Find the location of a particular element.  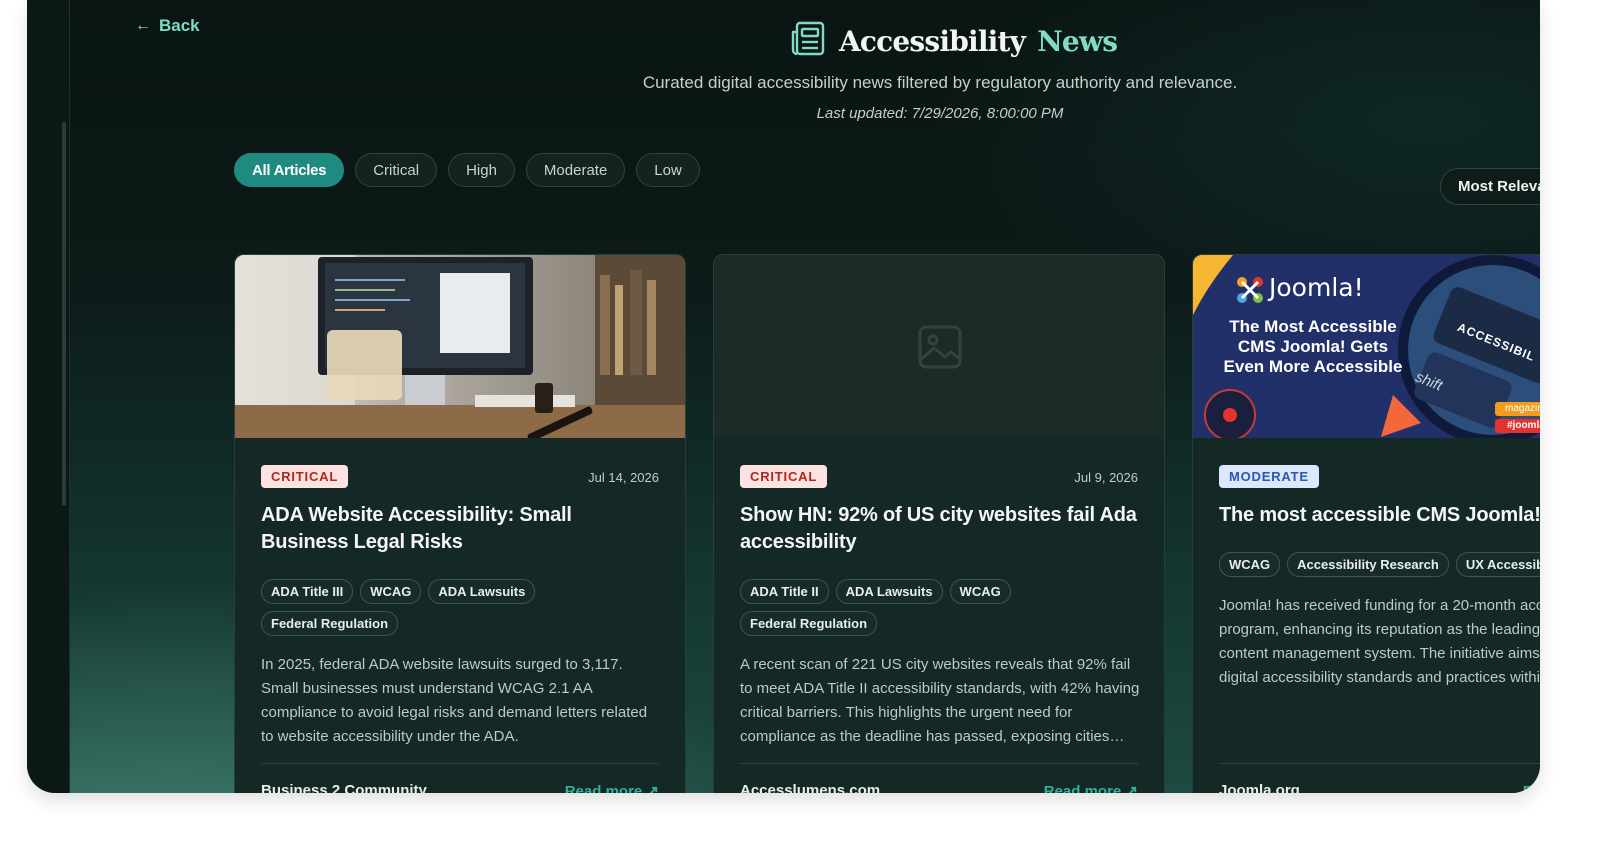

filter-low: Low is located at coordinates (668, 170).